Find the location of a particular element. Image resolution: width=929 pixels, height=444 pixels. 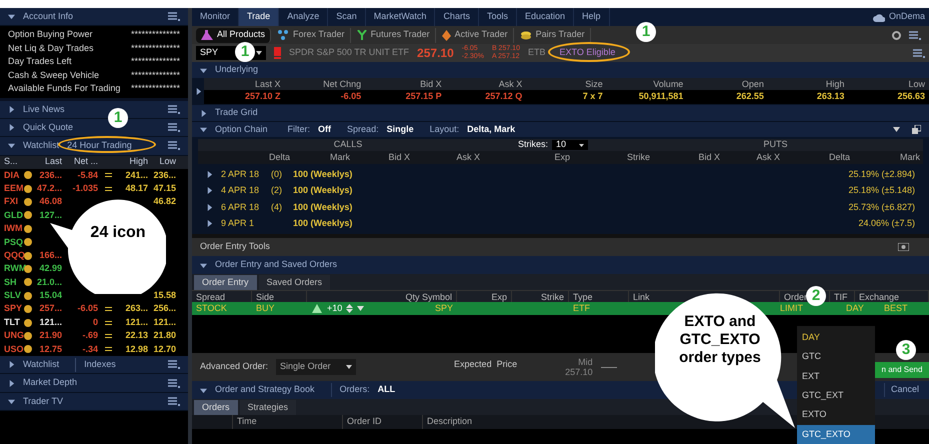

panel-subtitle: Indexes is located at coordinates (95, 365).